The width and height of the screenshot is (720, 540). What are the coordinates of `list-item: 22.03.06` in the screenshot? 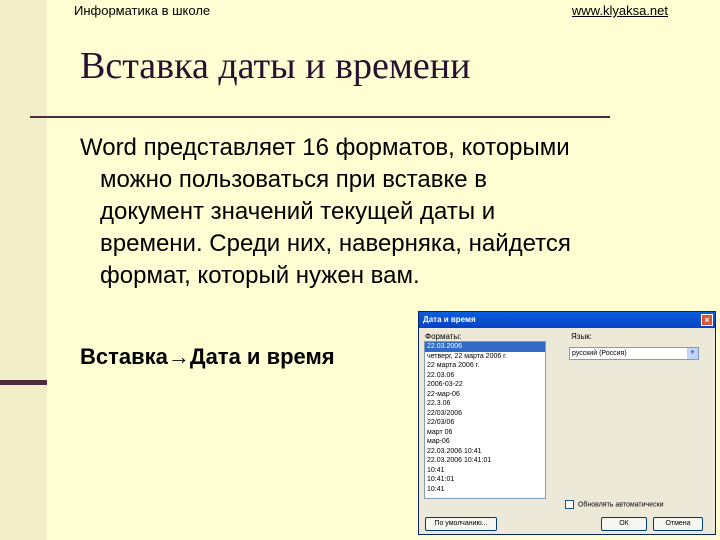 It's located at (485, 376).